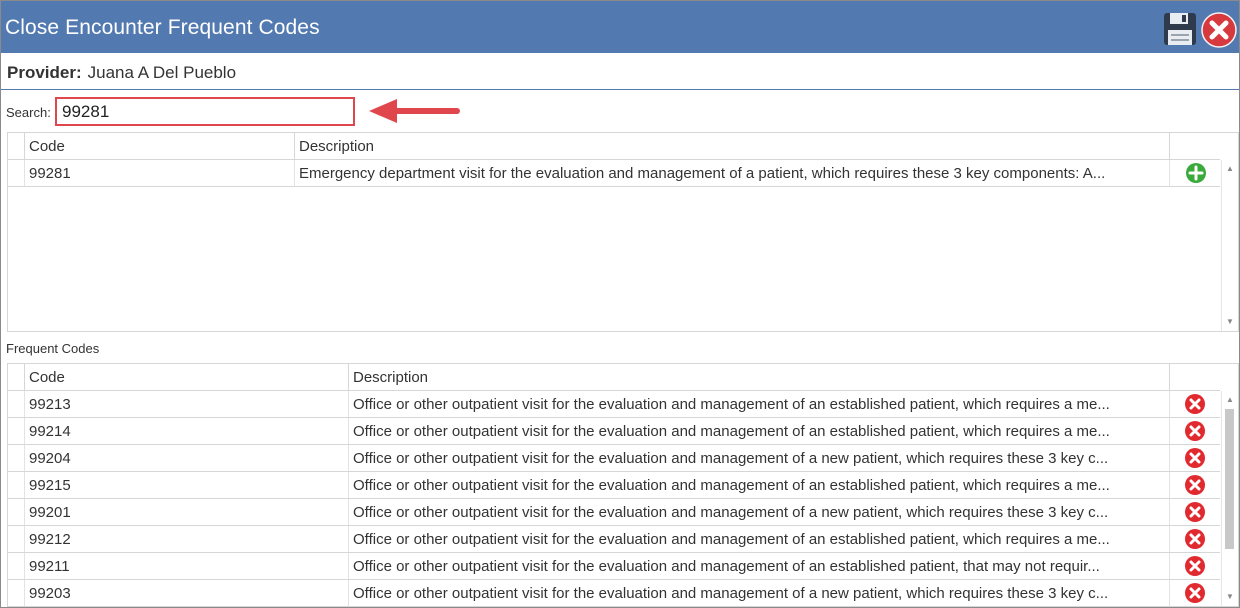  Describe the element at coordinates (186, 431) in the screenshot. I see `code-cell: 99214` at that location.